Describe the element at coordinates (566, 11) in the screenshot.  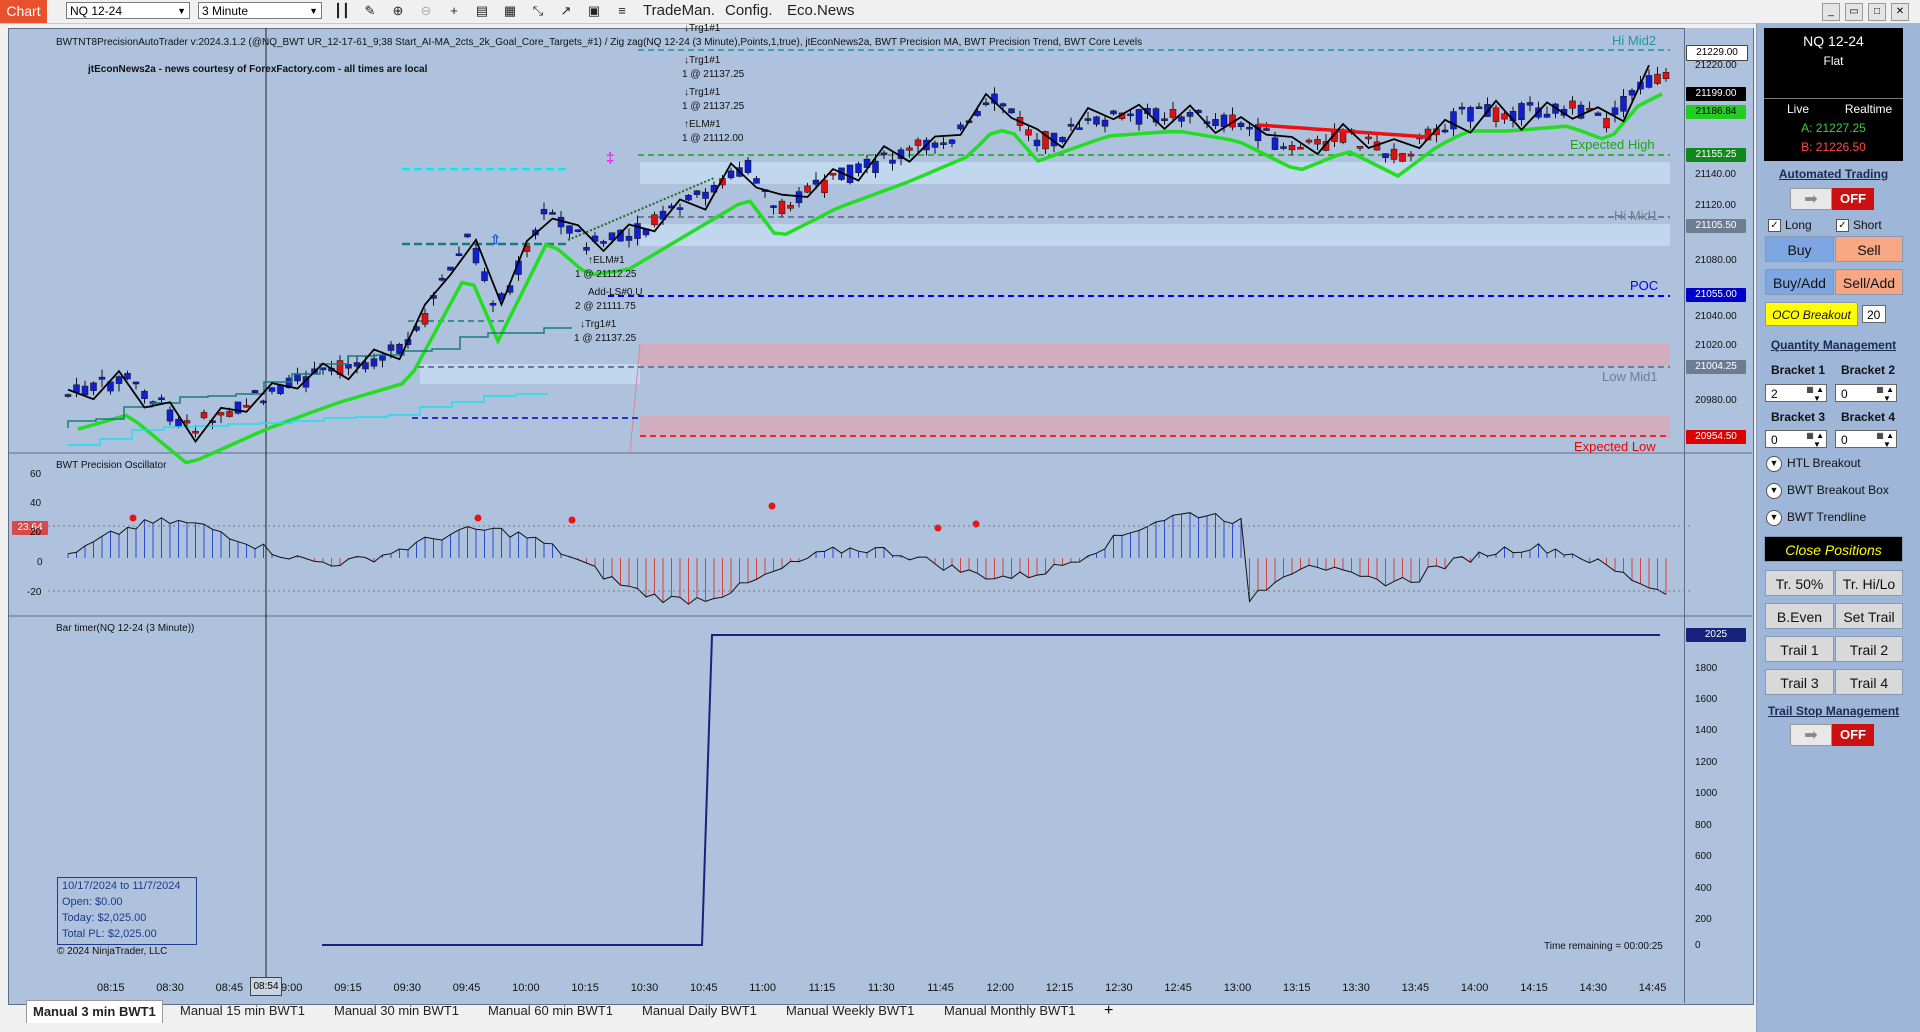
I see `indicators-icon: ↗` at that location.